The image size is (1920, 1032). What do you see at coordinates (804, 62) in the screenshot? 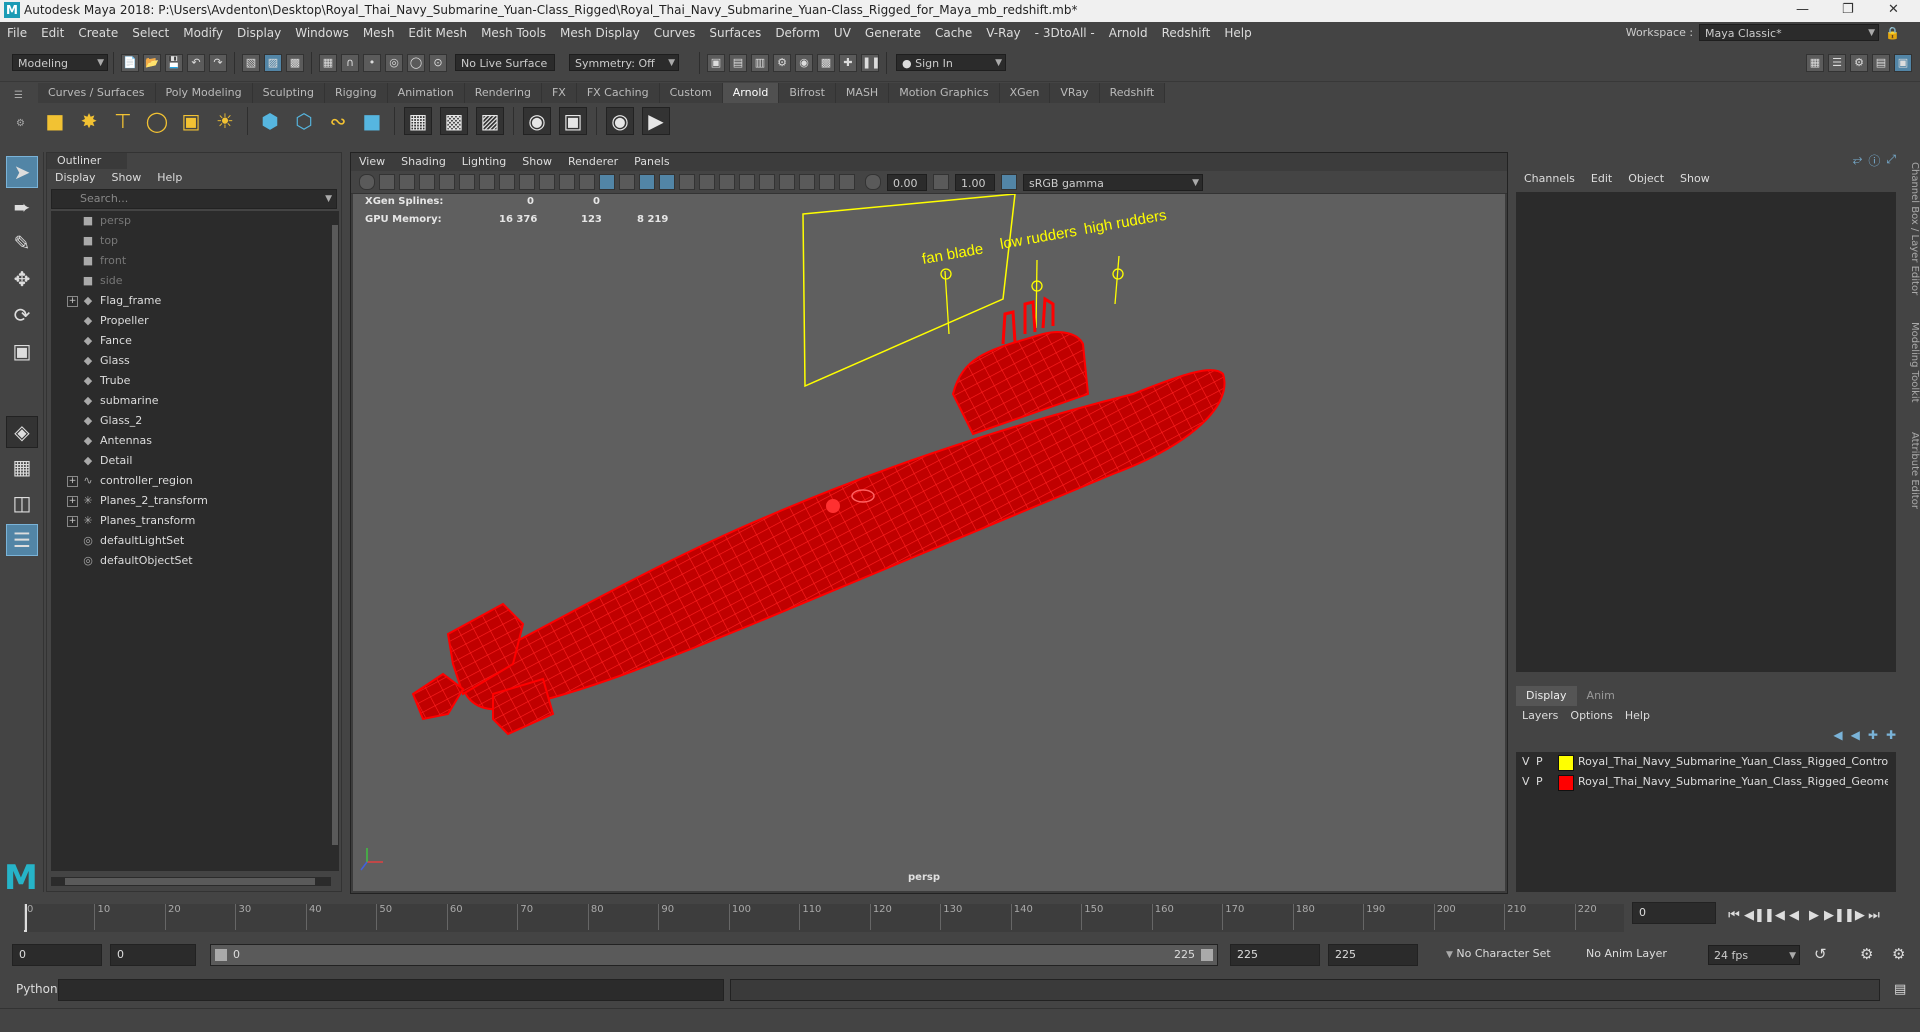
I see `hypershade-icon: ◉` at bounding box center [804, 62].